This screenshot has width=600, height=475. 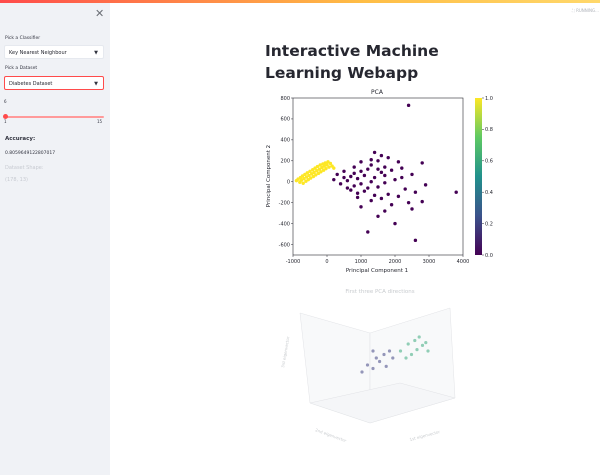 What do you see at coordinates (21, 68) in the screenshot?
I see `dataset-label: Pick a Dataset` at bounding box center [21, 68].